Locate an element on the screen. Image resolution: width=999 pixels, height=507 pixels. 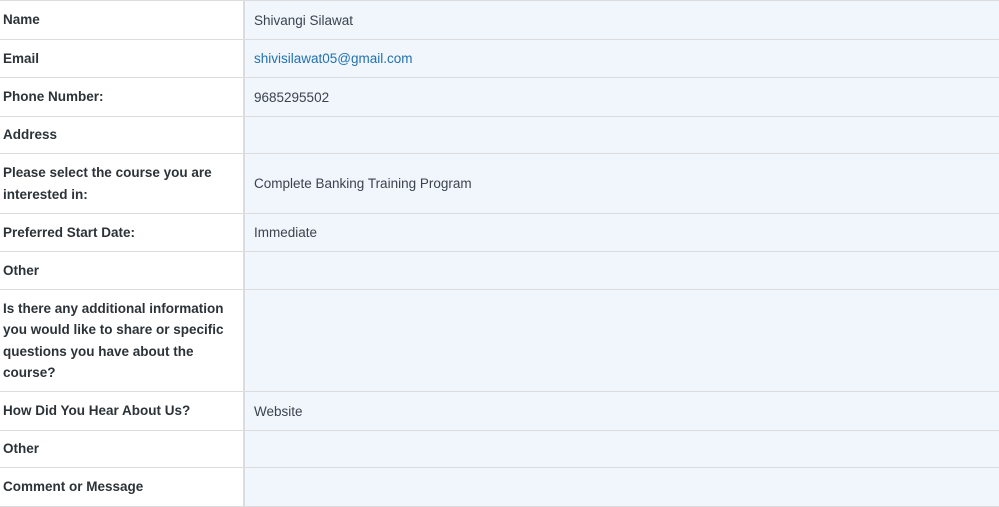
field-value: shivisilawat05@gmail.com is located at coordinates (622, 58).